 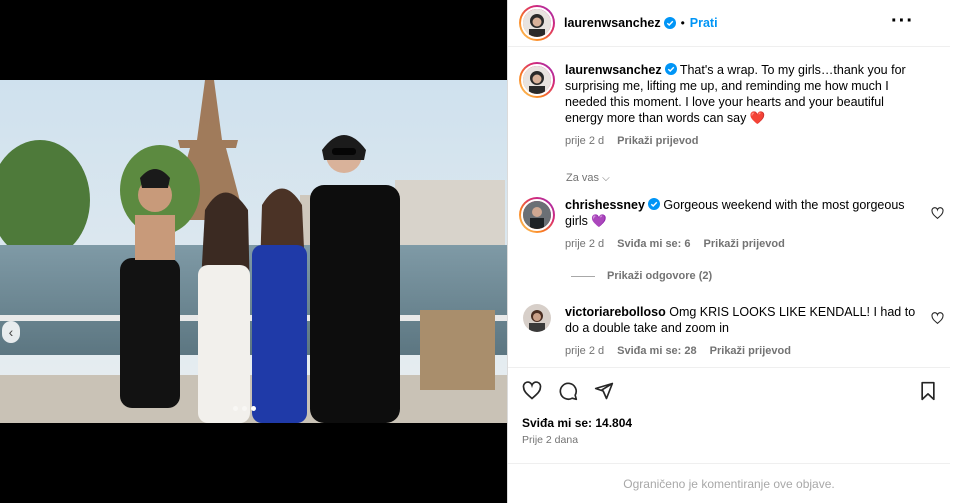 What do you see at coordinates (704, 23) in the screenshot?
I see `follow-button: Prati` at bounding box center [704, 23].